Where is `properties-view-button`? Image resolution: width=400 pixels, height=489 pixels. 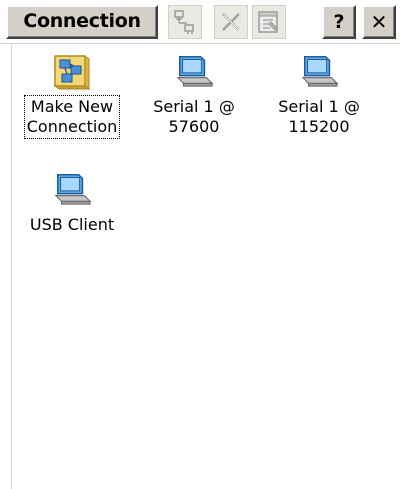
properties-view-button is located at coordinates (185, 22).